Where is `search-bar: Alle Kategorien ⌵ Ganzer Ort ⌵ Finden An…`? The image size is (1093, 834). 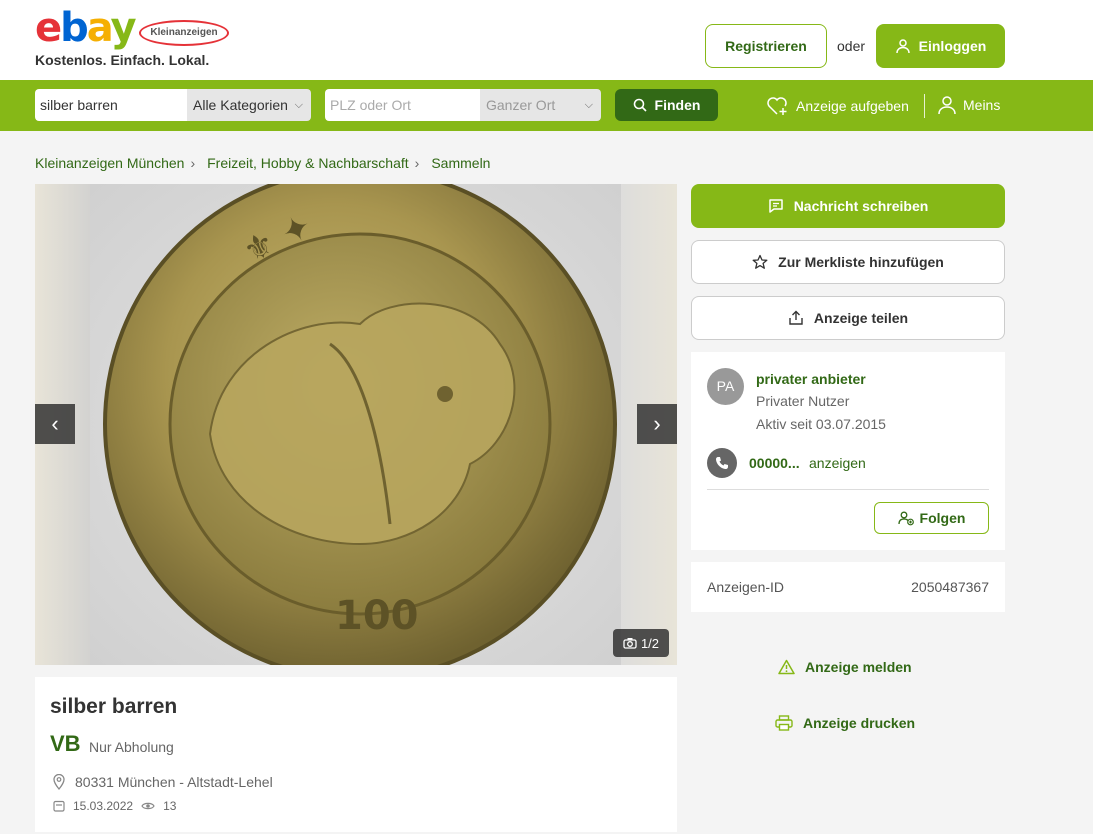 search-bar: Alle Kategorien ⌵ Ganzer Ort ⌵ Finden An… is located at coordinates (546, 105).